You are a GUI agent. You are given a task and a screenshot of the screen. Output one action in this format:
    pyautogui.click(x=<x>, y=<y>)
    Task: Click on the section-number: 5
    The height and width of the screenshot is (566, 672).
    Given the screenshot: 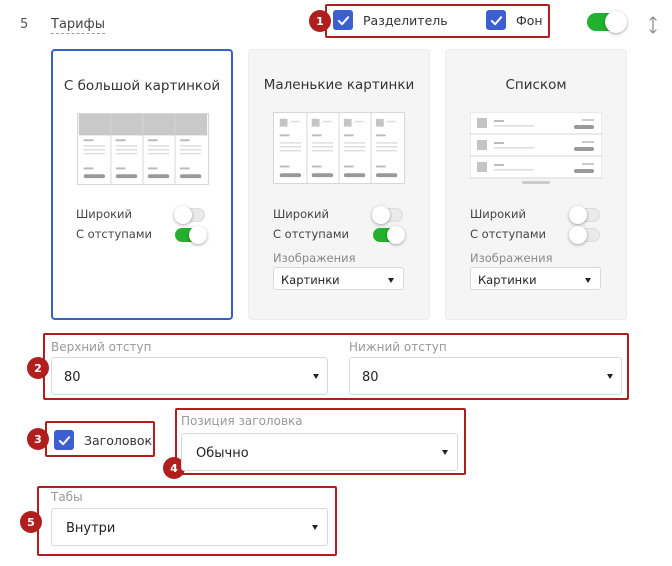 What is the action you would take?
    pyautogui.click(x=24, y=24)
    